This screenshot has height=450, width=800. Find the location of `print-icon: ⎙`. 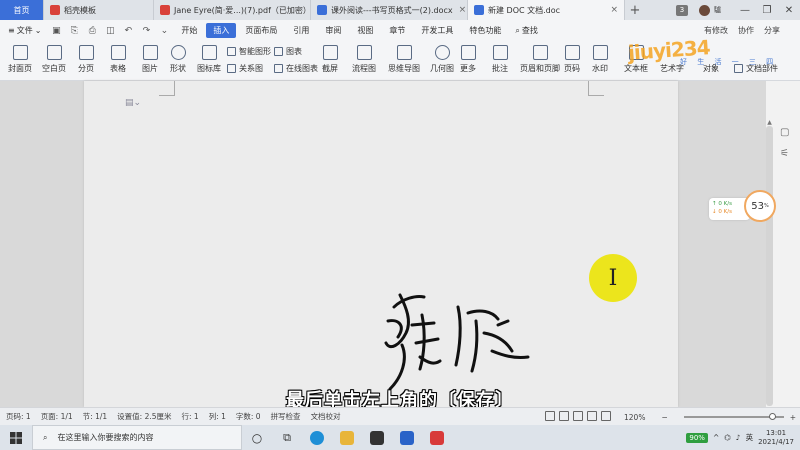

print-icon: ⎙ is located at coordinates (92, 31).